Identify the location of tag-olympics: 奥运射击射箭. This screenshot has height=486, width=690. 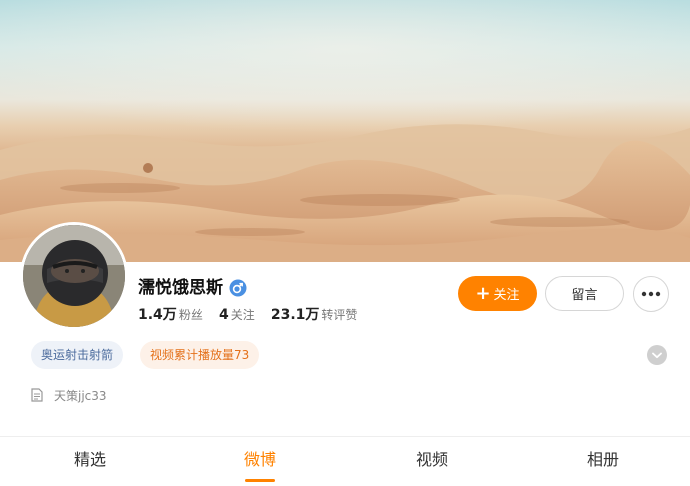
(77, 355).